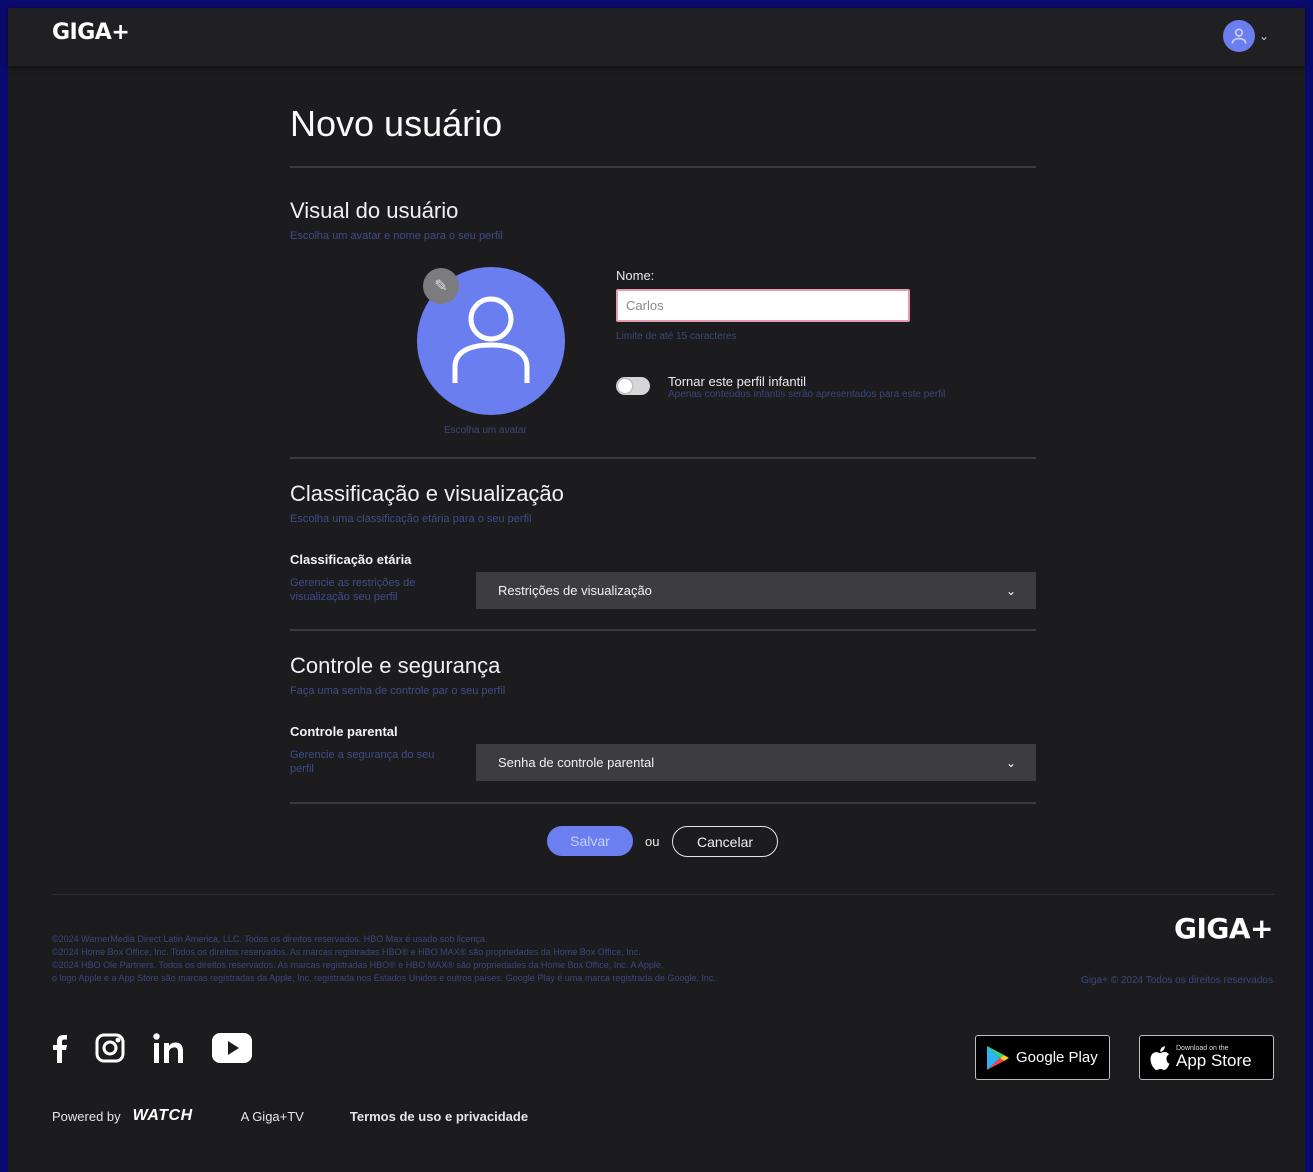 This screenshot has width=1313, height=1172. I want to click on linkedin-icon, so click(169, 1048).